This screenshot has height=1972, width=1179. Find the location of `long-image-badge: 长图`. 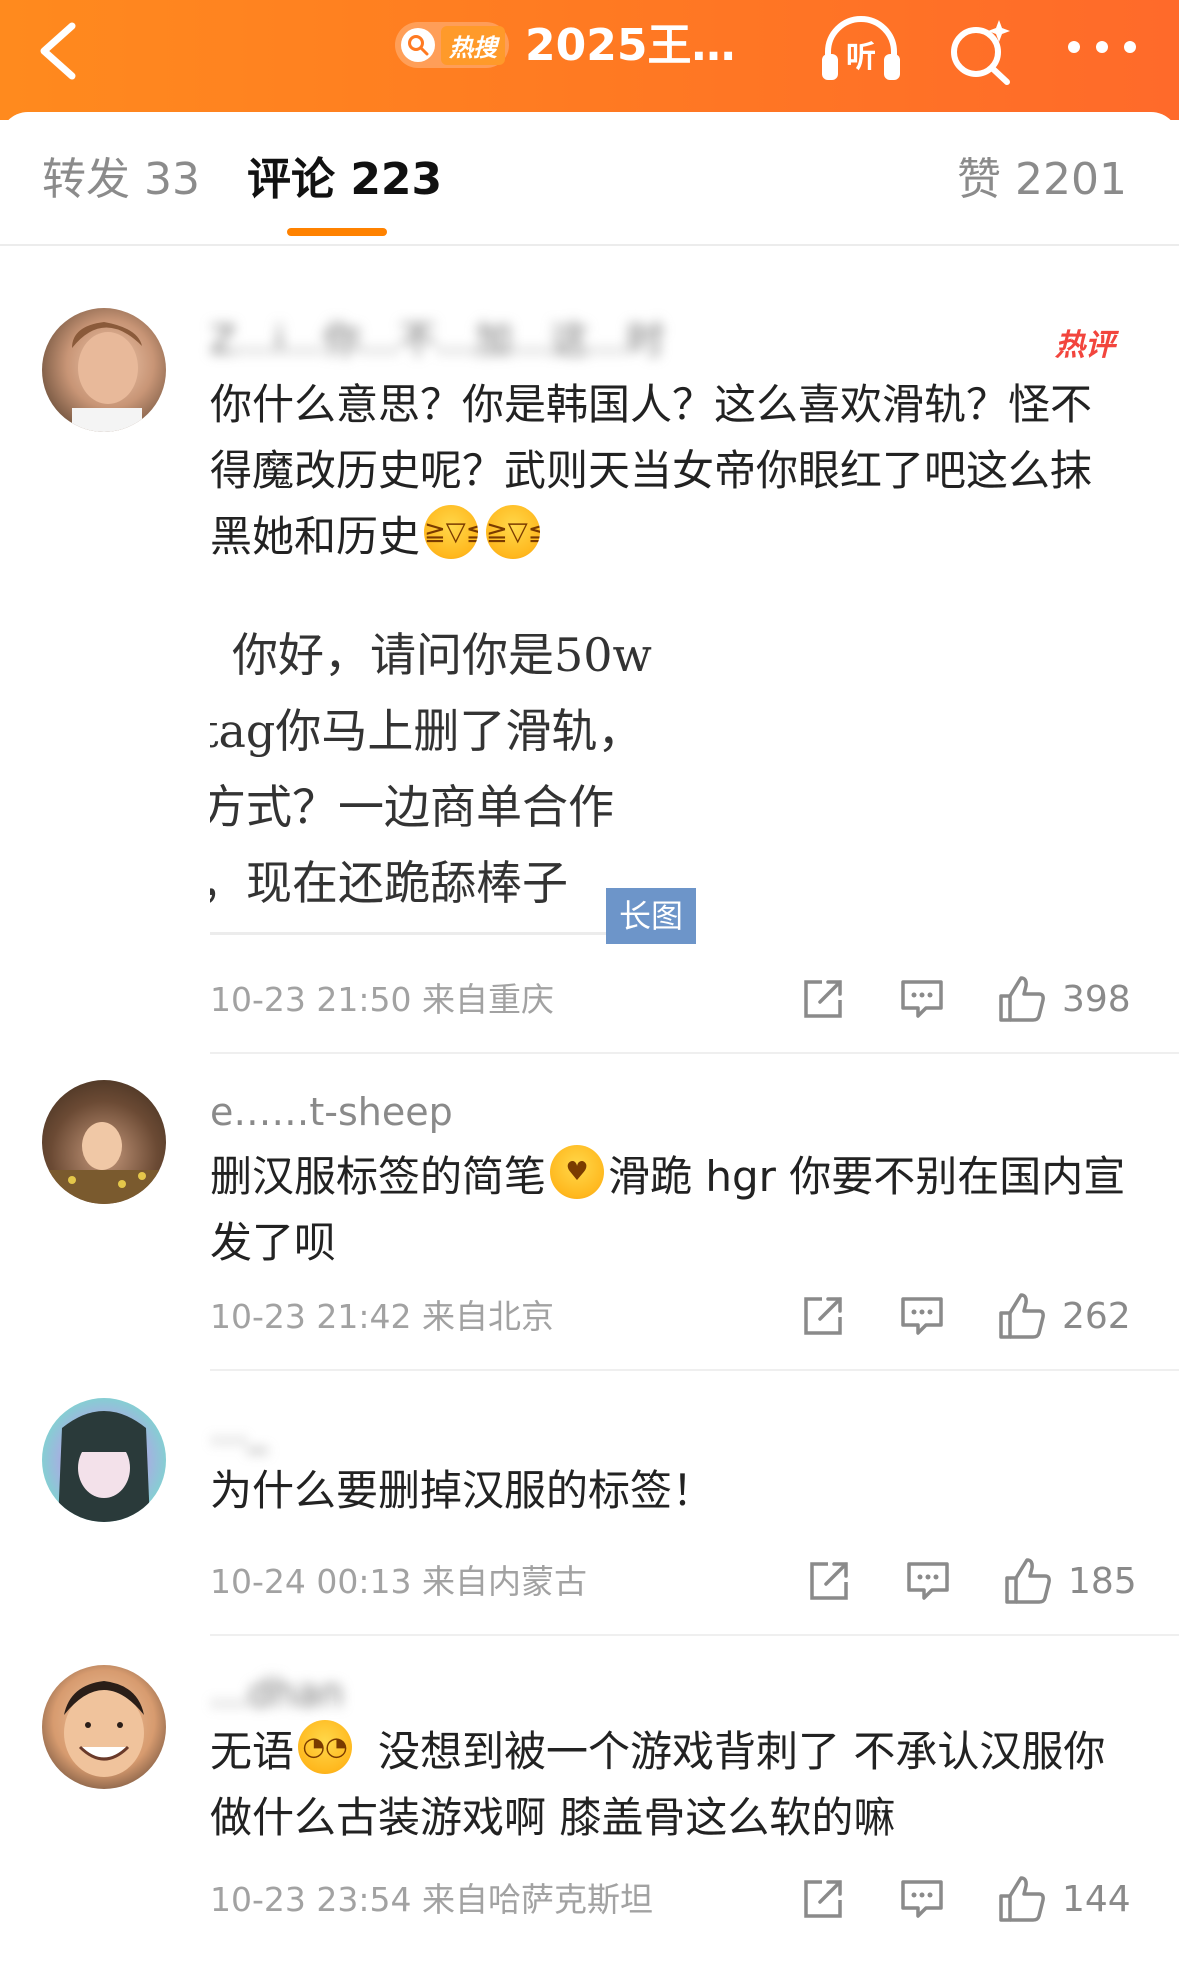

long-image-badge: 长图 is located at coordinates (651, 916).